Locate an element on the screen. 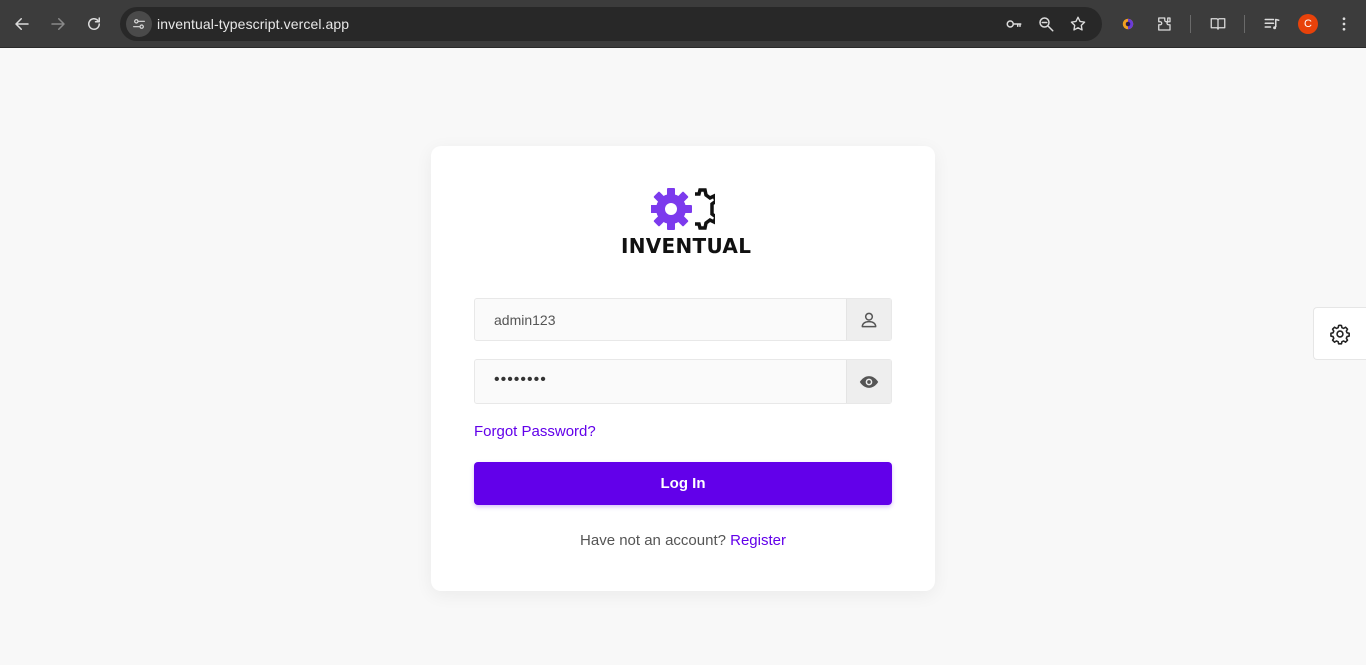 The height and width of the screenshot is (665, 1366). brand-name: INVENTUAL is located at coordinates (686, 246).